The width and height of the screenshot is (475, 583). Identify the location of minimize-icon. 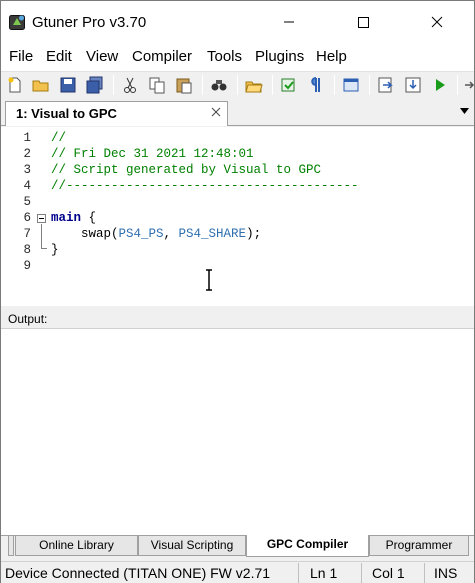
(289, 22).